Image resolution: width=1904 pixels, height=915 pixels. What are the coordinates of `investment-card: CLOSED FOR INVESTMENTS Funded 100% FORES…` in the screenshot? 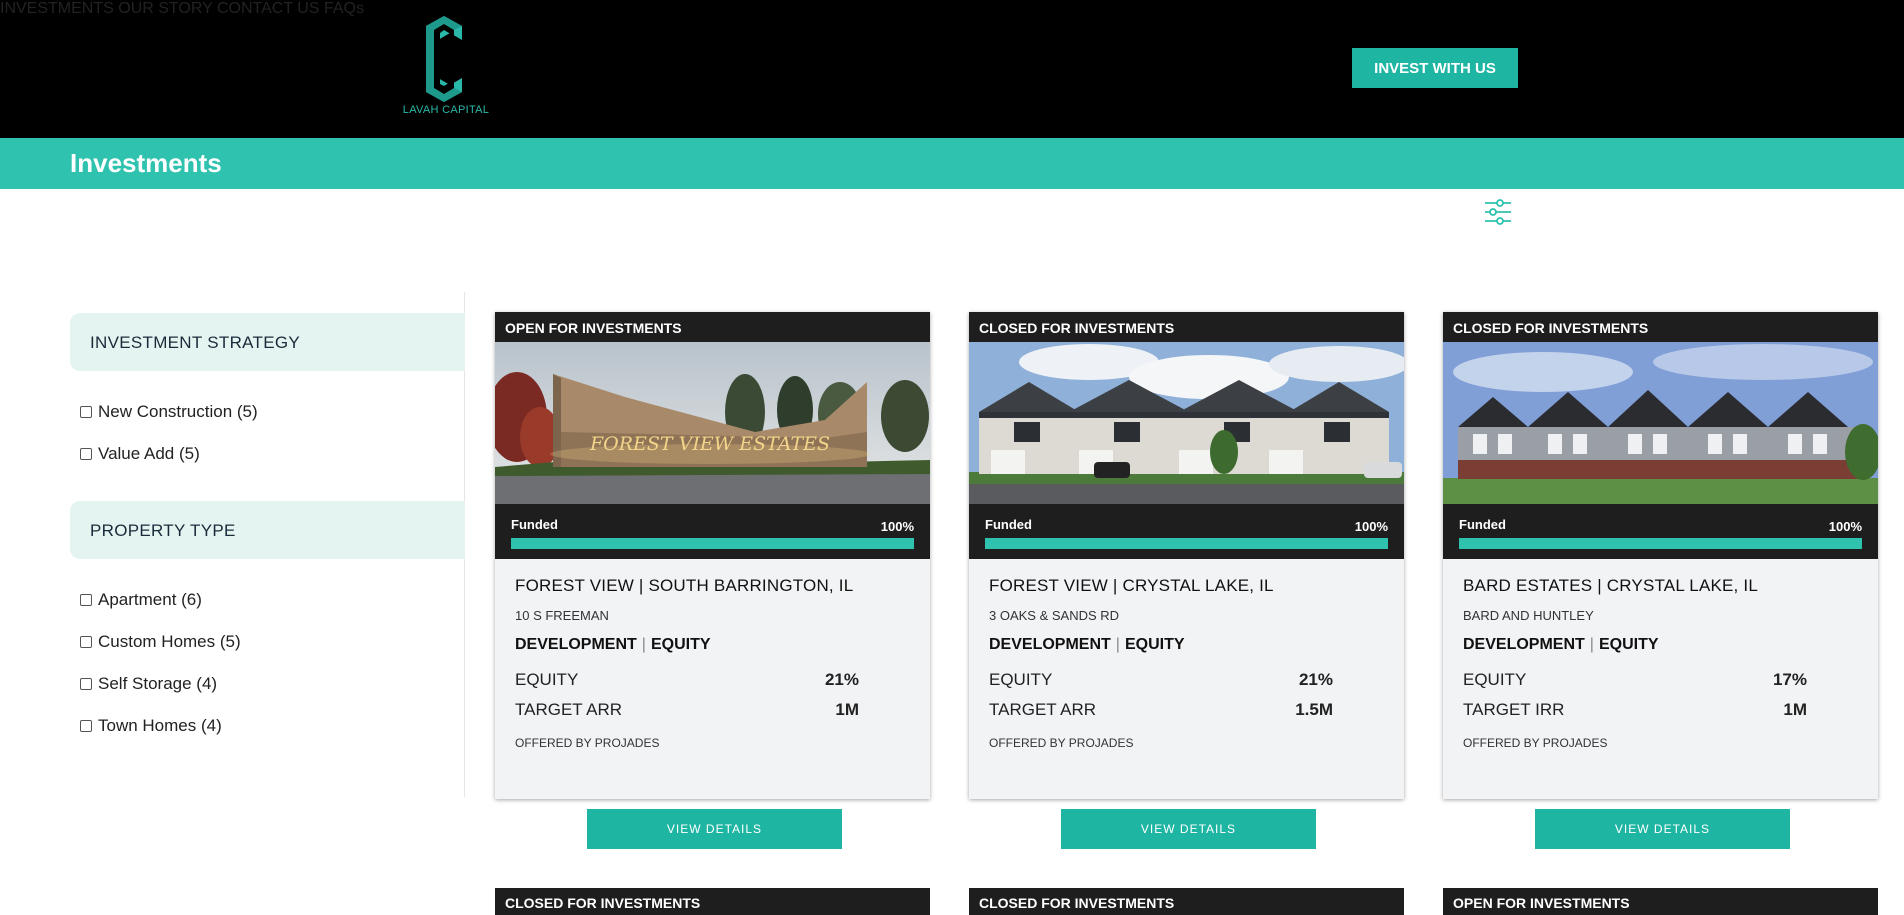 It's located at (1186, 555).